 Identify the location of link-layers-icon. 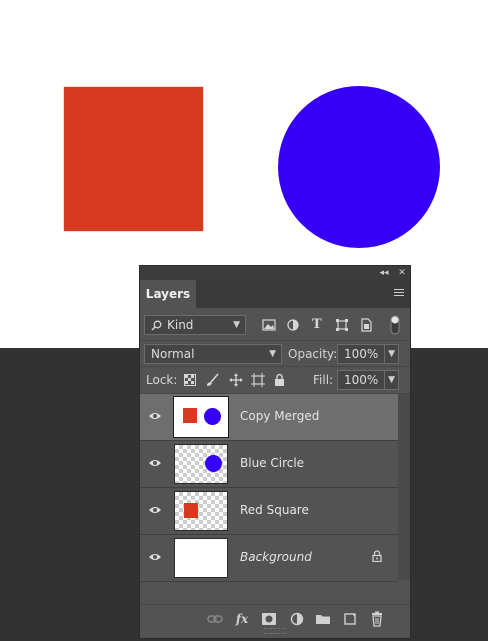
(215, 619).